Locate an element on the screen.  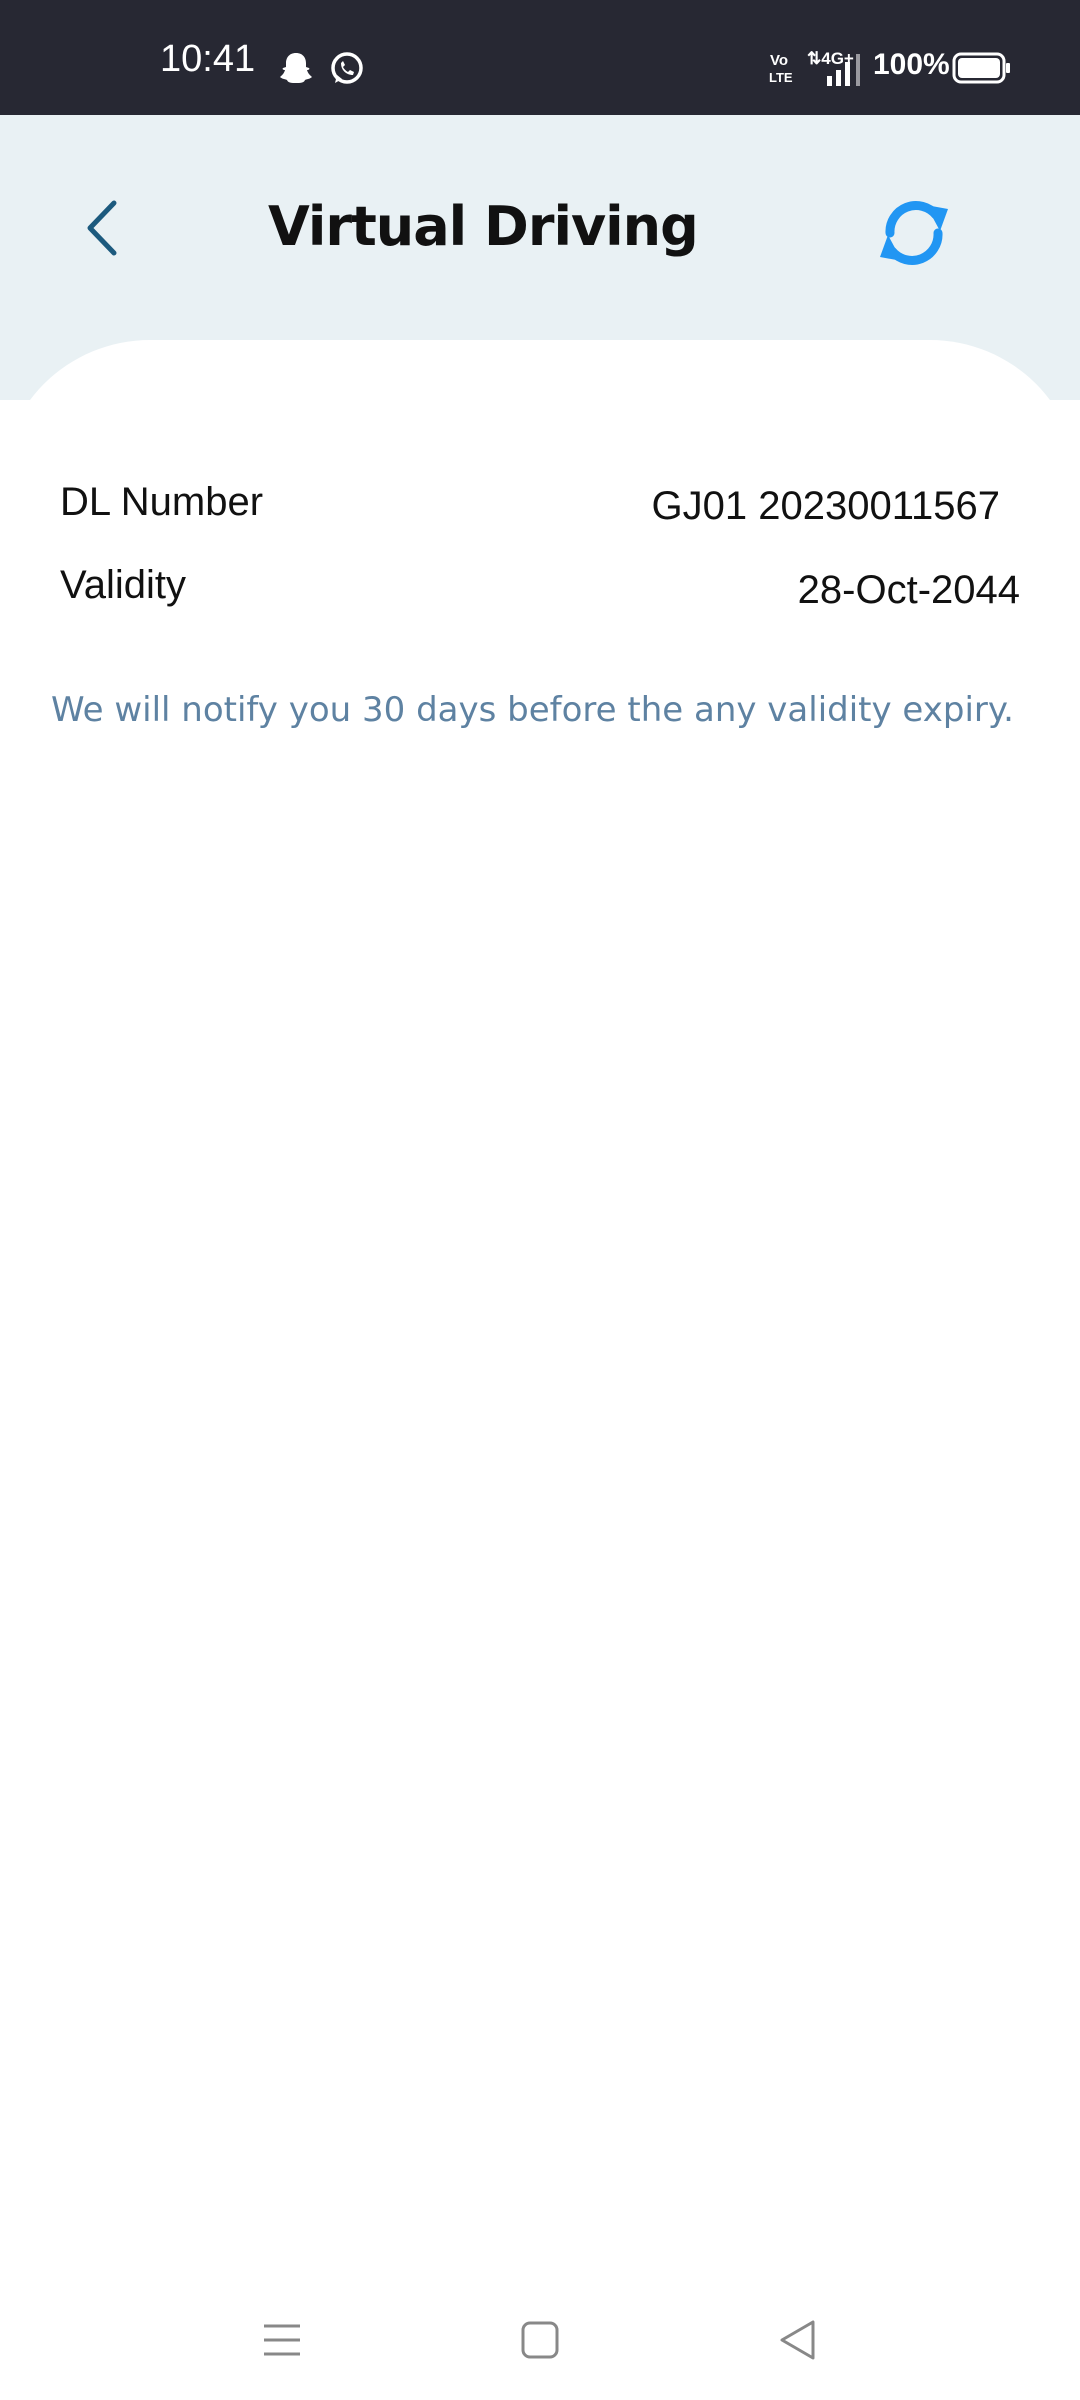
menu-icon is located at coordinates (282, 2340).